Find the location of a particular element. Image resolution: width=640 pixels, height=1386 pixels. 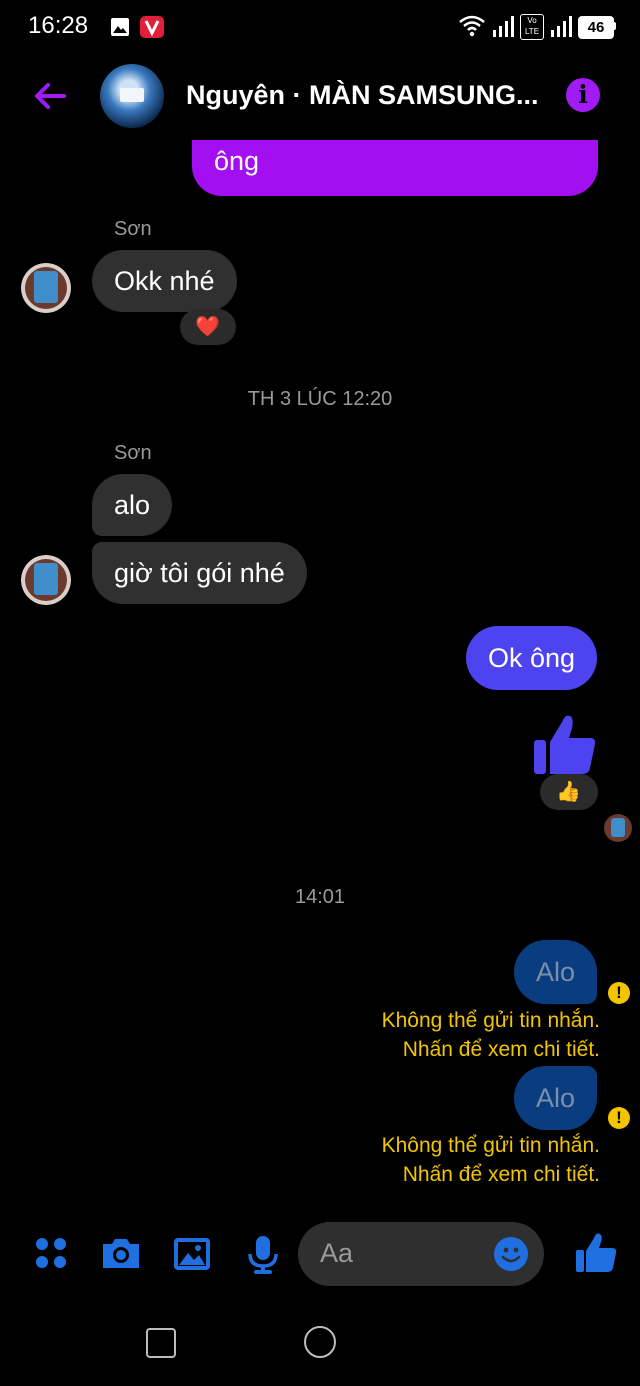

recent-apps-button is located at coordinates (161, 1343).